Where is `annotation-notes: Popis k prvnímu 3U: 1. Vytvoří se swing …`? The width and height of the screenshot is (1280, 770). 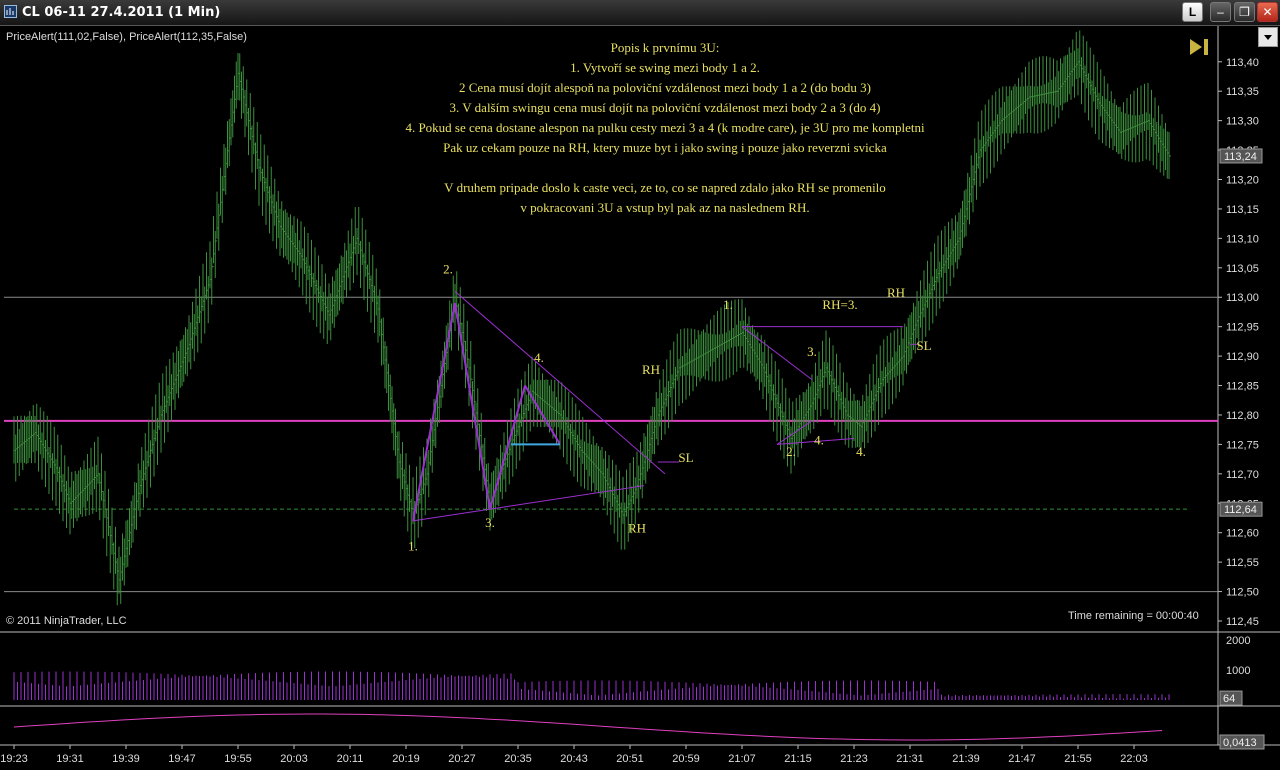
annotation-notes: Popis k prvnímu 3U: 1. Vytvoří se swing … is located at coordinates (665, 128).